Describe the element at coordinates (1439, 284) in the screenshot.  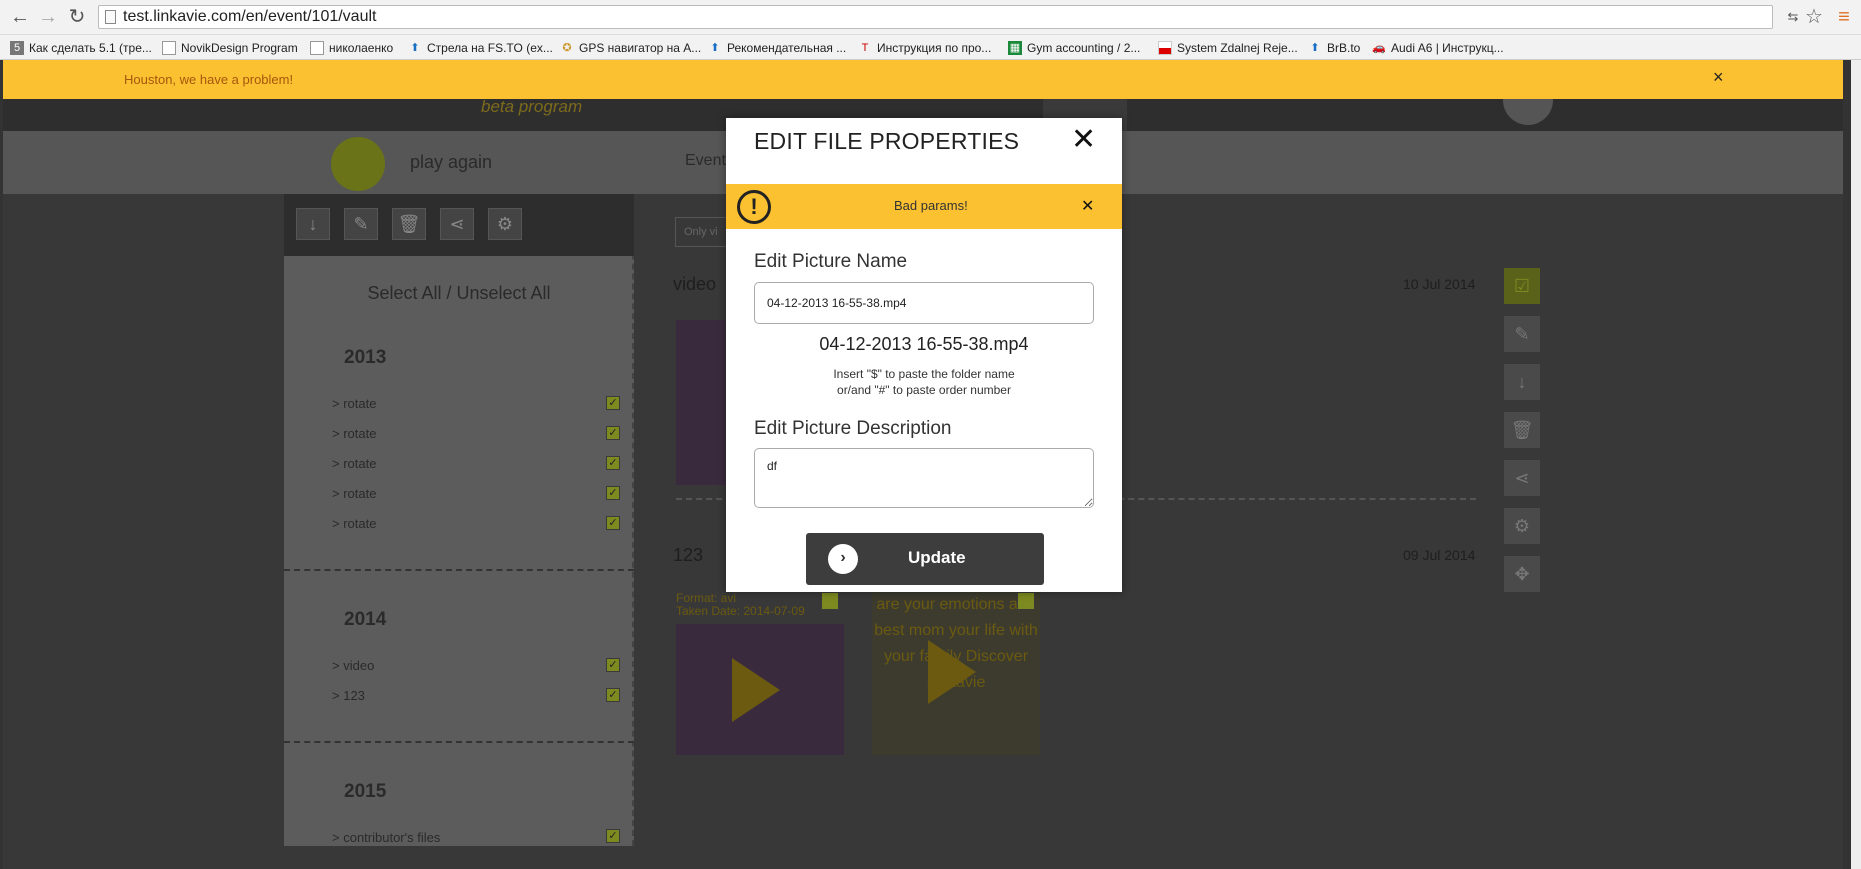
I see `section-date: 10 Jul 2014` at that location.